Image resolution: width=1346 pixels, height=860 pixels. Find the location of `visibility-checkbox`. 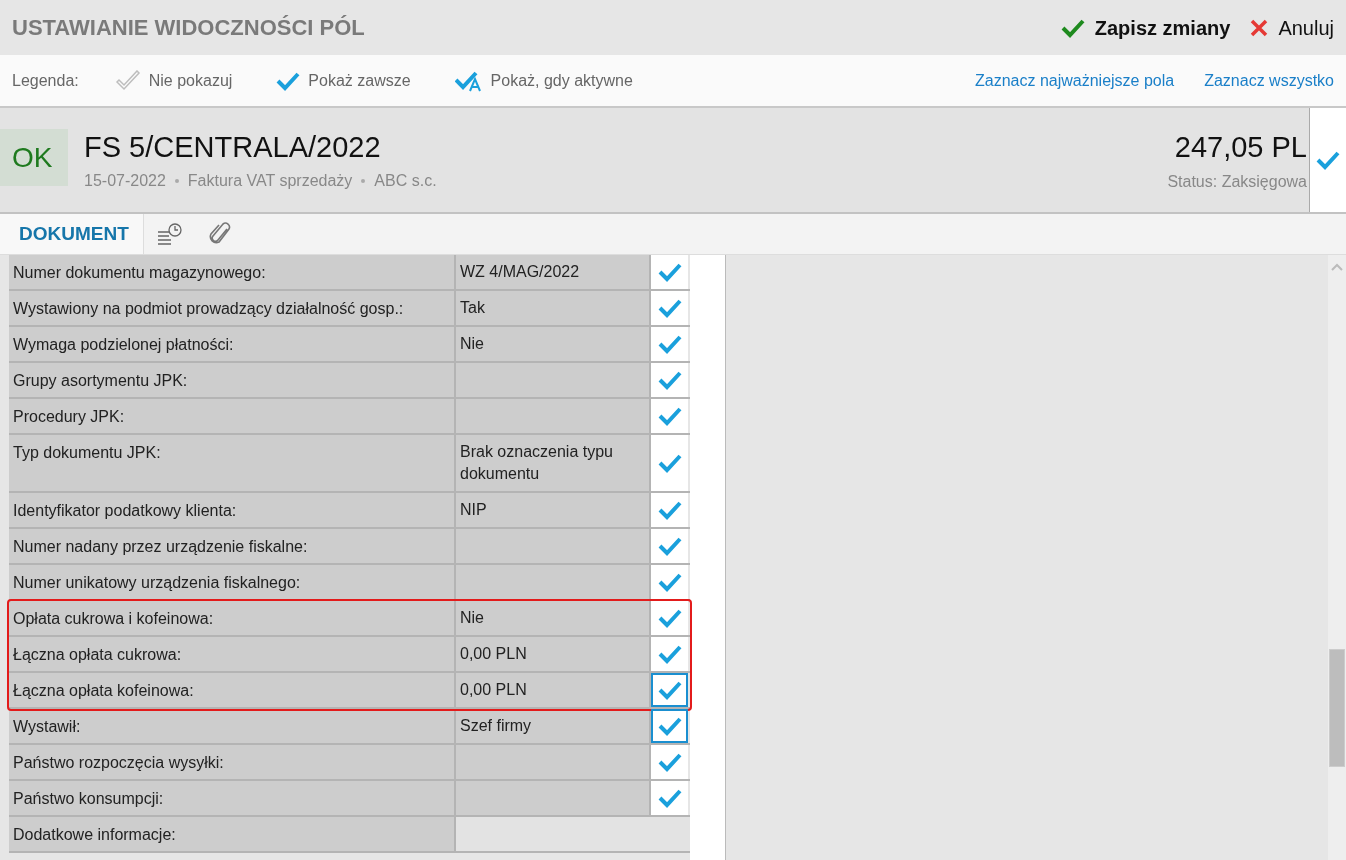

visibility-checkbox is located at coordinates (1327, 160).